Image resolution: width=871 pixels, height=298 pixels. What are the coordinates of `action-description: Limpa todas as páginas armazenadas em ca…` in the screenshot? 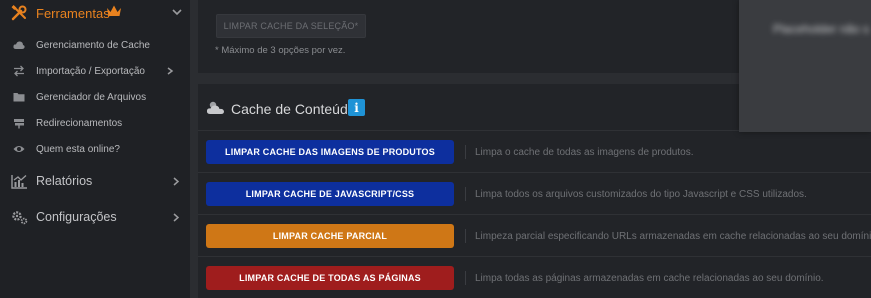 It's located at (649, 278).